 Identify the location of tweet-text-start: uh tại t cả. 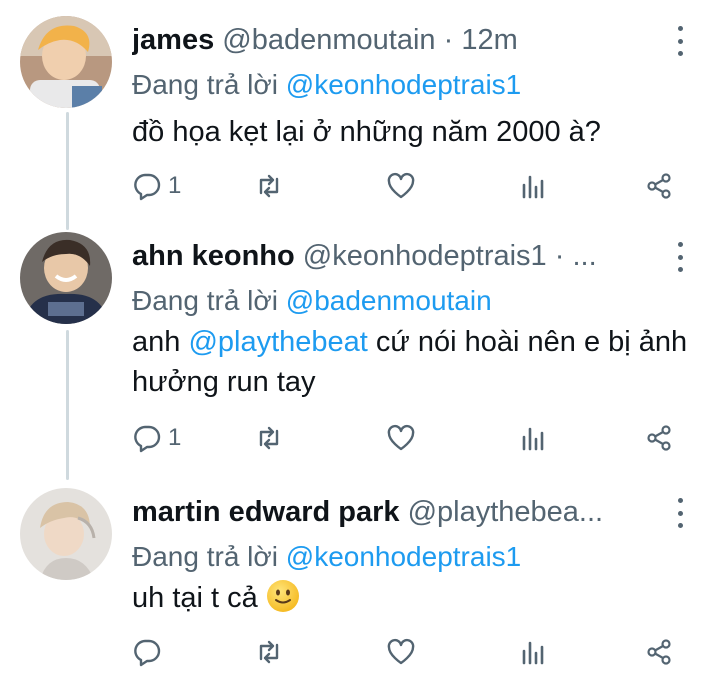
(195, 598).